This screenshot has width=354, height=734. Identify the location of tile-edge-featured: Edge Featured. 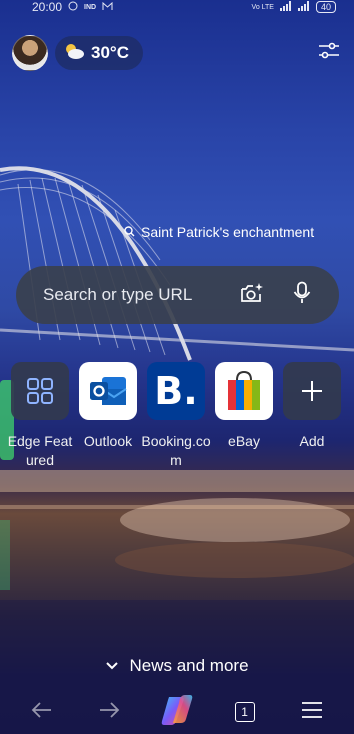
(40, 416).